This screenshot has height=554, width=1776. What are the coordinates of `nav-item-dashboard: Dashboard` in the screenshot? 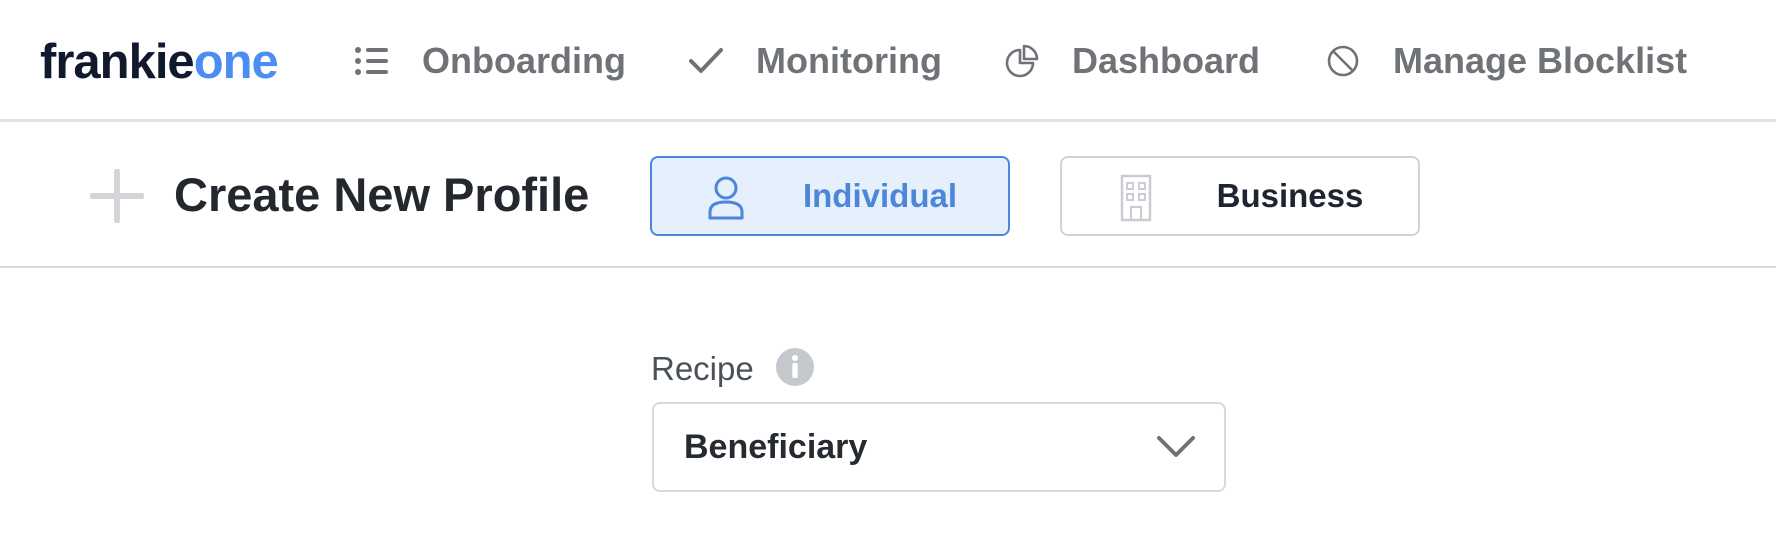 It's located at (1131, 61).